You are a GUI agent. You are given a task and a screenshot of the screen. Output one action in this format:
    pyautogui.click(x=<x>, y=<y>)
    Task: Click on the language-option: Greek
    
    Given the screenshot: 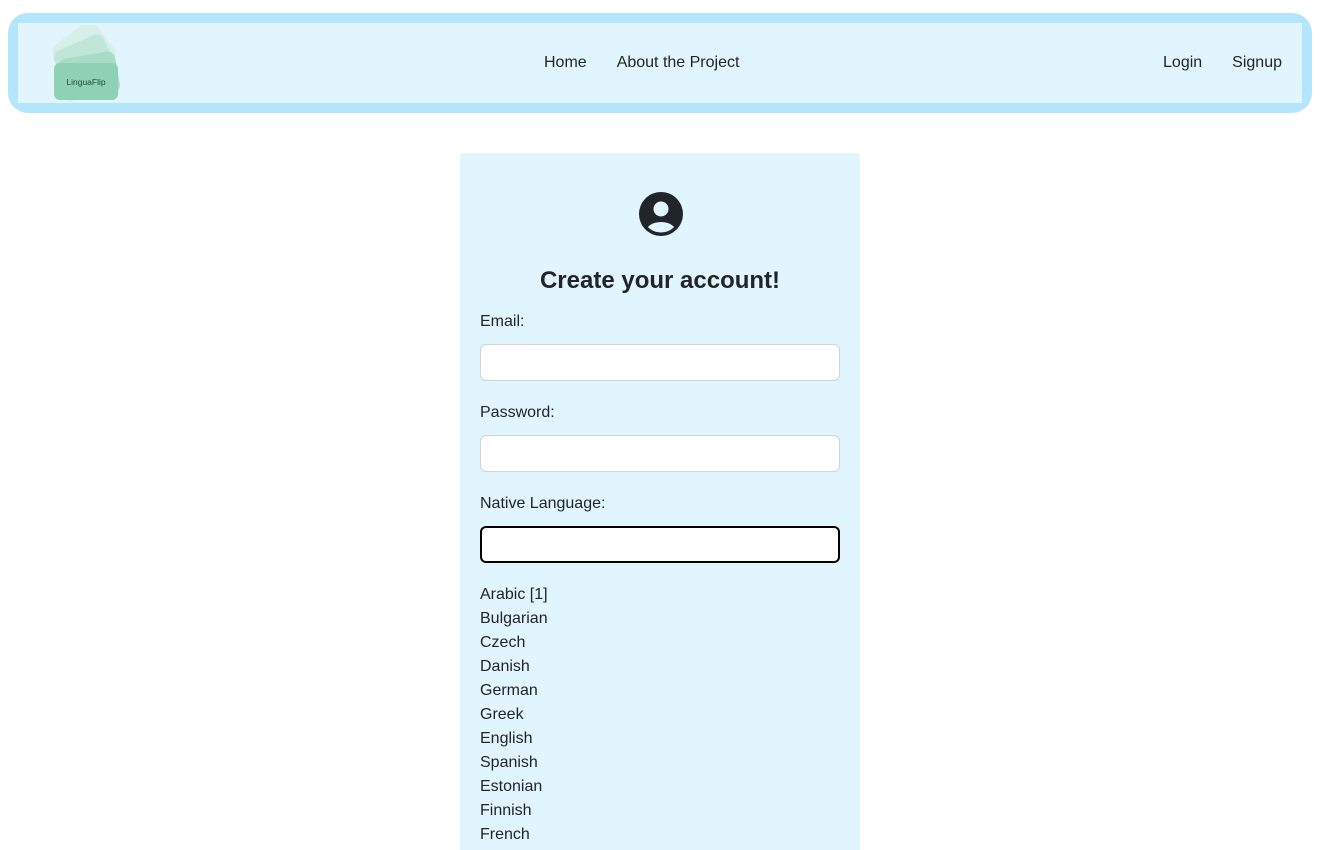 What is the action you would take?
    pyautogui.click(x=514, y=715)
    